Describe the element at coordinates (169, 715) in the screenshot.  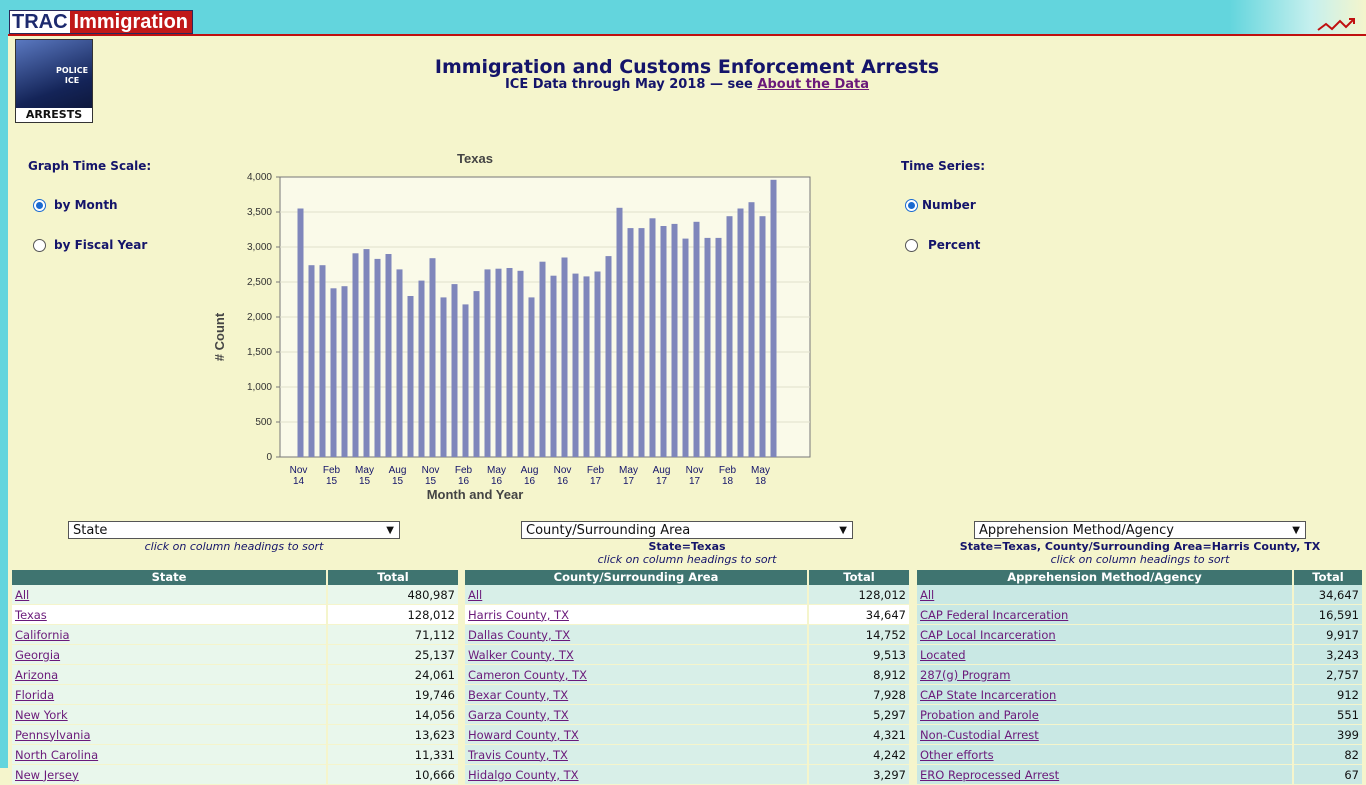
I see `row-label-cell: New York` at that location.